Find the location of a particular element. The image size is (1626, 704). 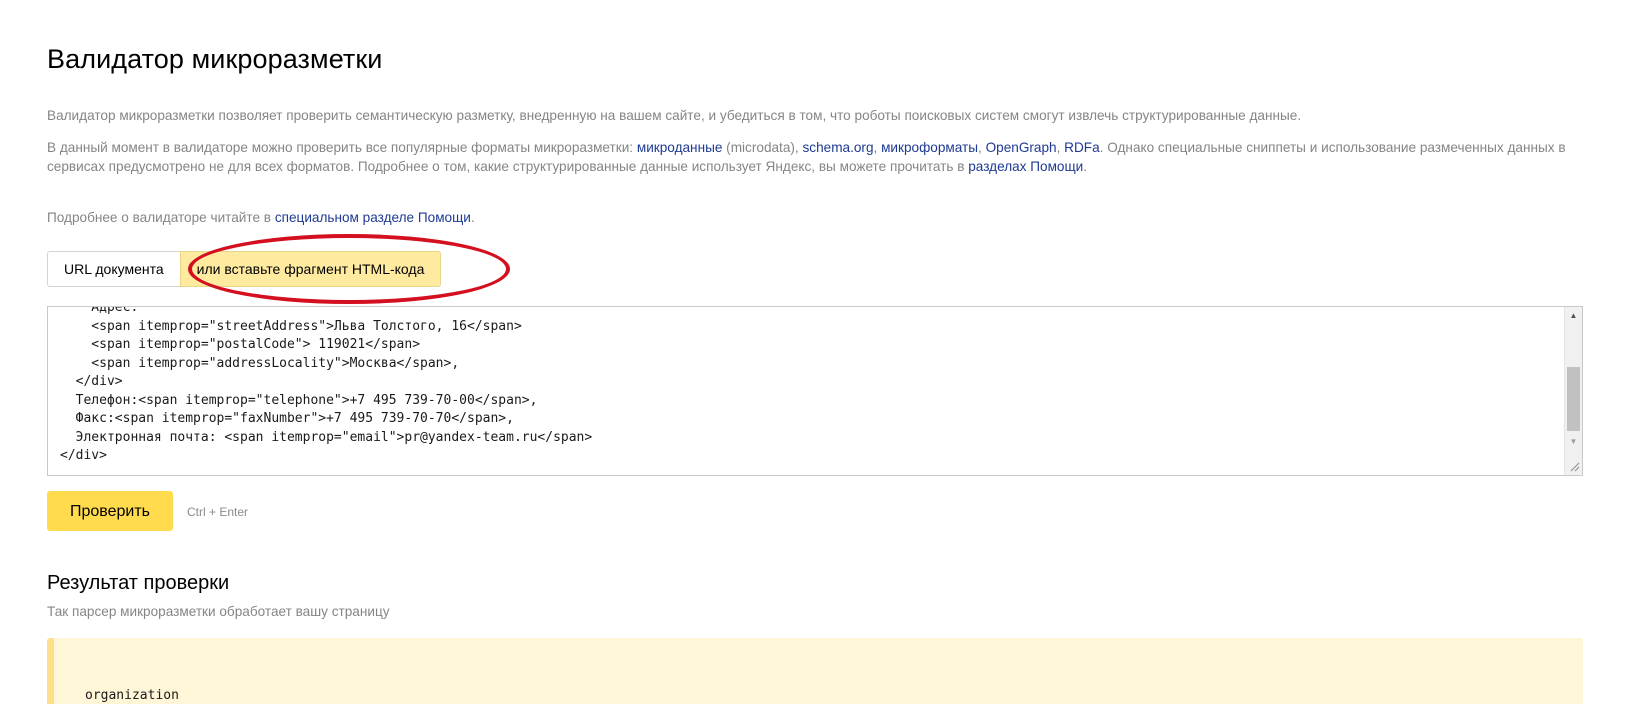

page-title: Валидатор микроразметки is located at coordinates (215, 59).